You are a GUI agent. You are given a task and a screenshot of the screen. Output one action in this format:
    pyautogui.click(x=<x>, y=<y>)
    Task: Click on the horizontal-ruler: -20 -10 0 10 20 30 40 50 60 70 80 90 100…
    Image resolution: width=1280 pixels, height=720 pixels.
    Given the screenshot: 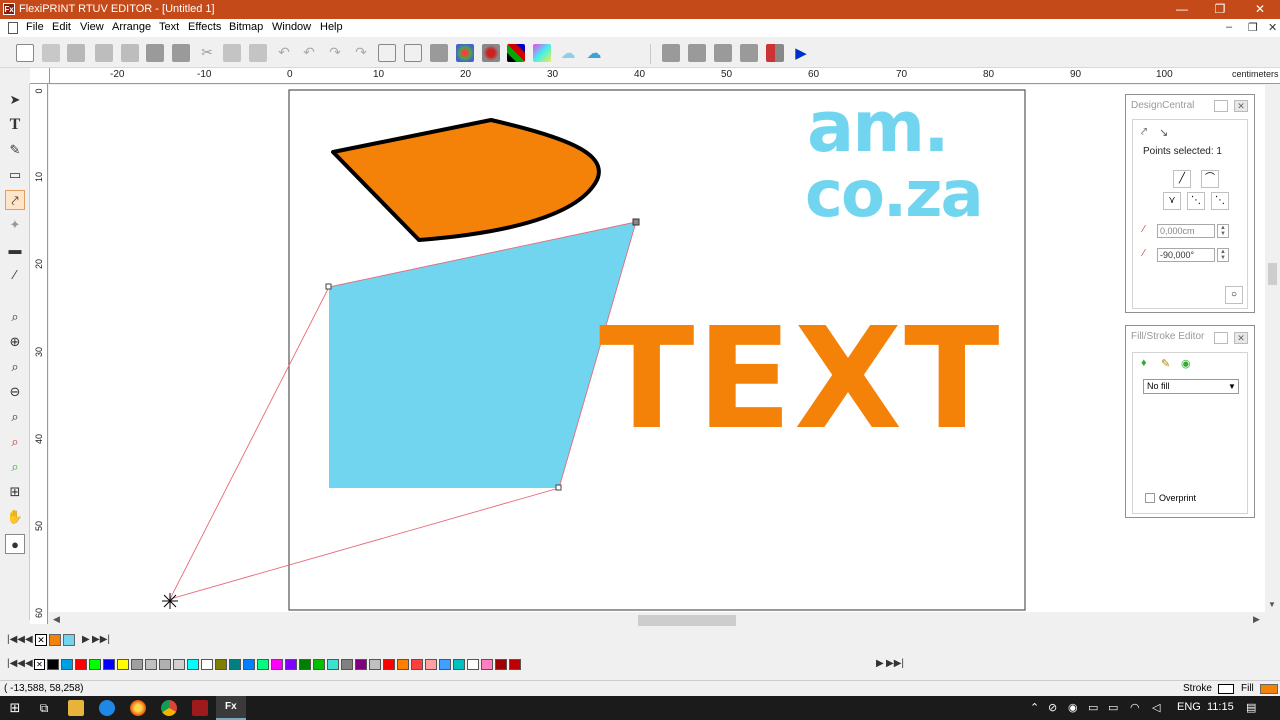 What is the action you would take?
    pyautogui.click(x=665, y=76)
    